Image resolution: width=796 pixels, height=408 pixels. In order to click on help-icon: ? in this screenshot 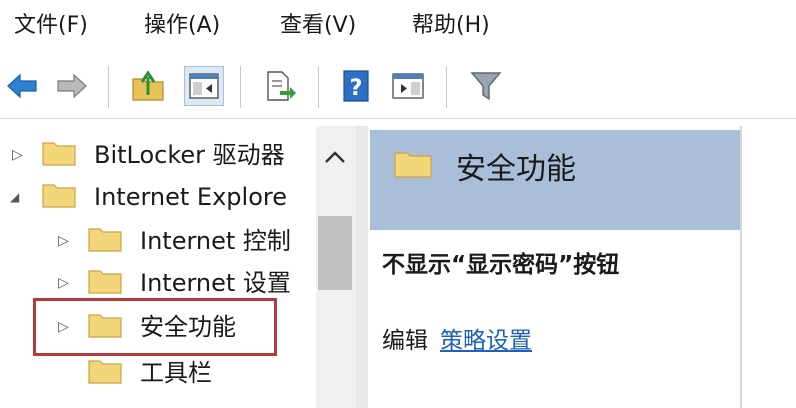, I will do `click(356, 86)`.